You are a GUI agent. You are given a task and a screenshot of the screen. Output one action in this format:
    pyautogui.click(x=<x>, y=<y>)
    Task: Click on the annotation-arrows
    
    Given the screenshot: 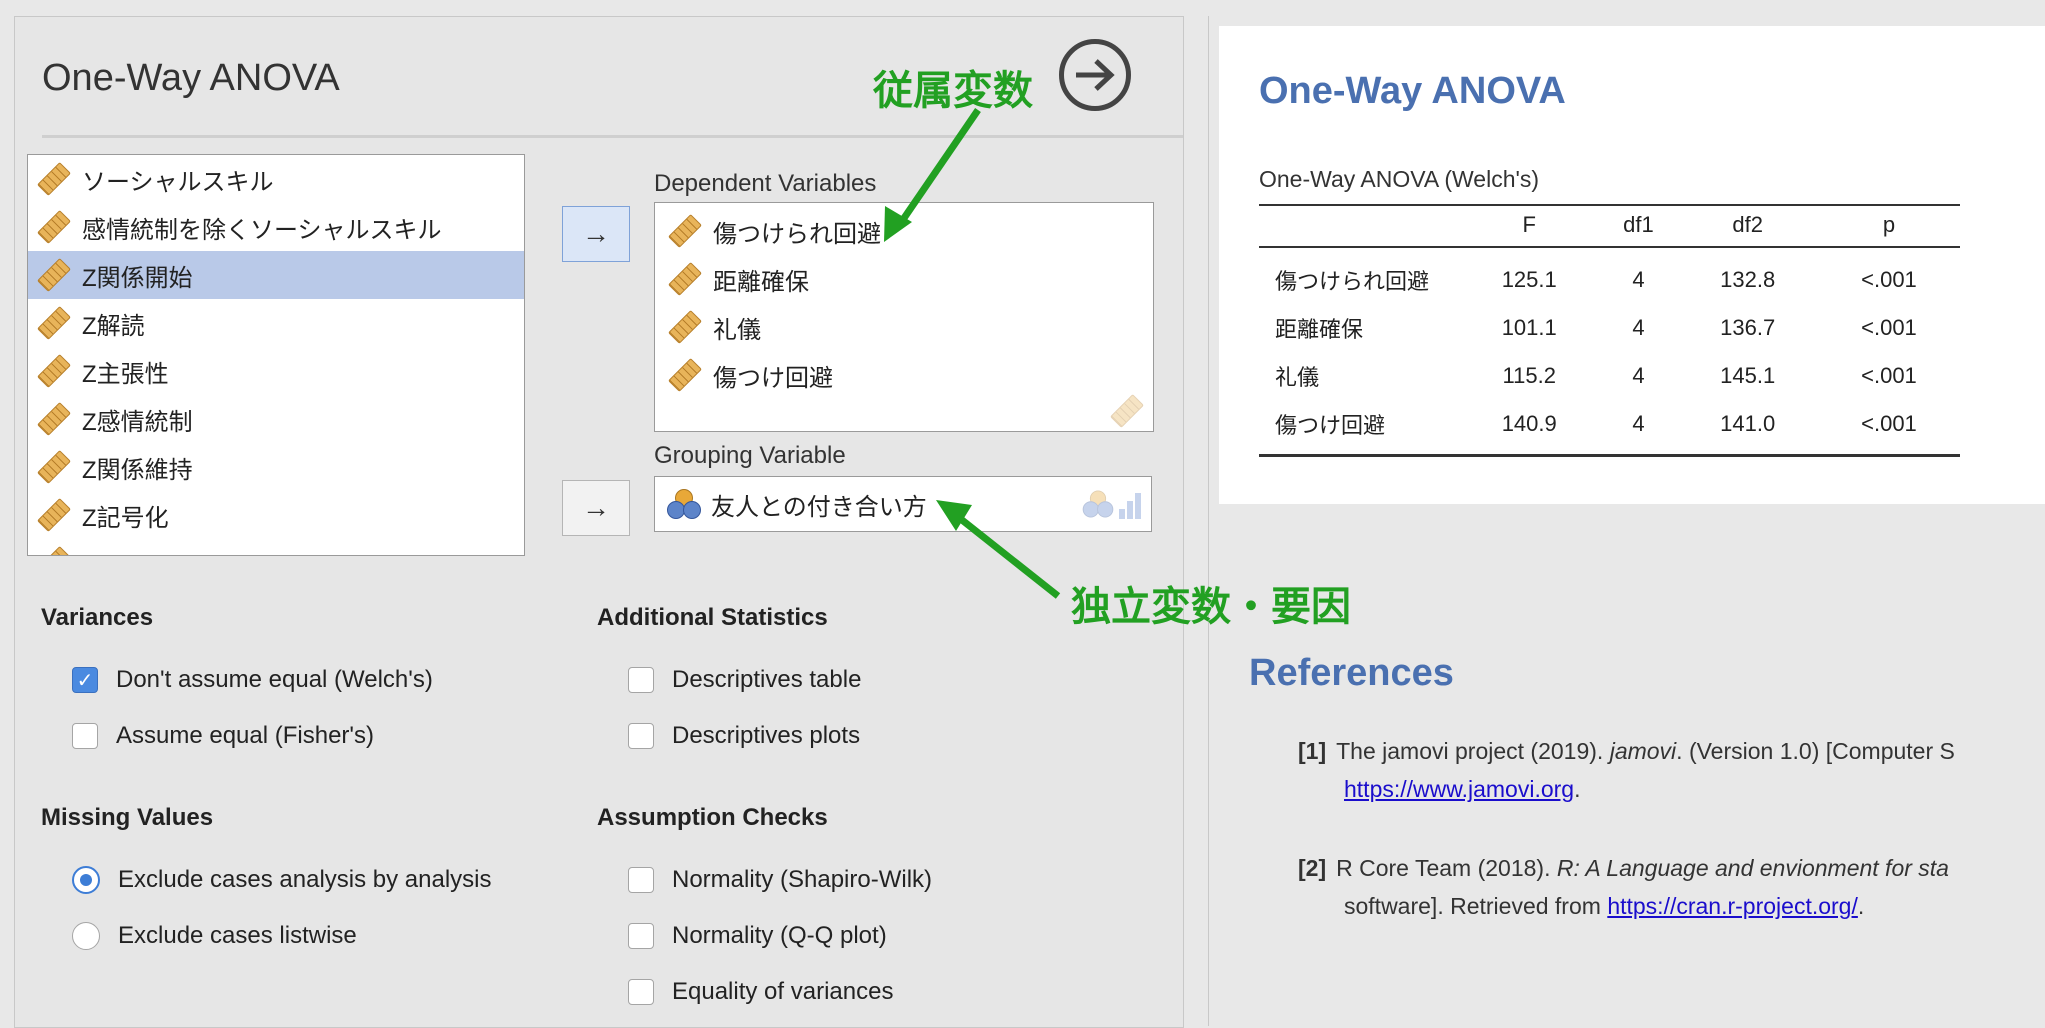 What is the action you would take?
    pyautogui.click(x=972, y=353)
    